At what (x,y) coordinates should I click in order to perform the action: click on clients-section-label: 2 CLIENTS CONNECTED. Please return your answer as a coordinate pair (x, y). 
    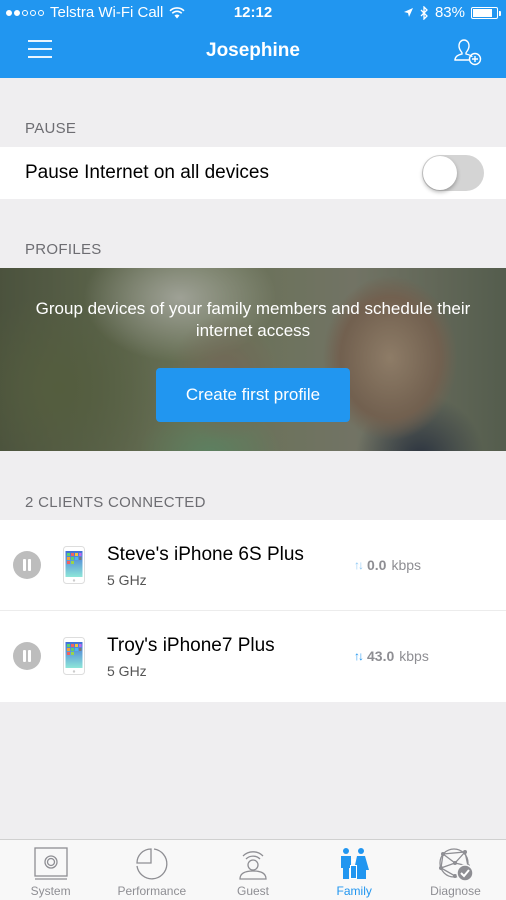
    Looking at the image, I should click on (115, 502).